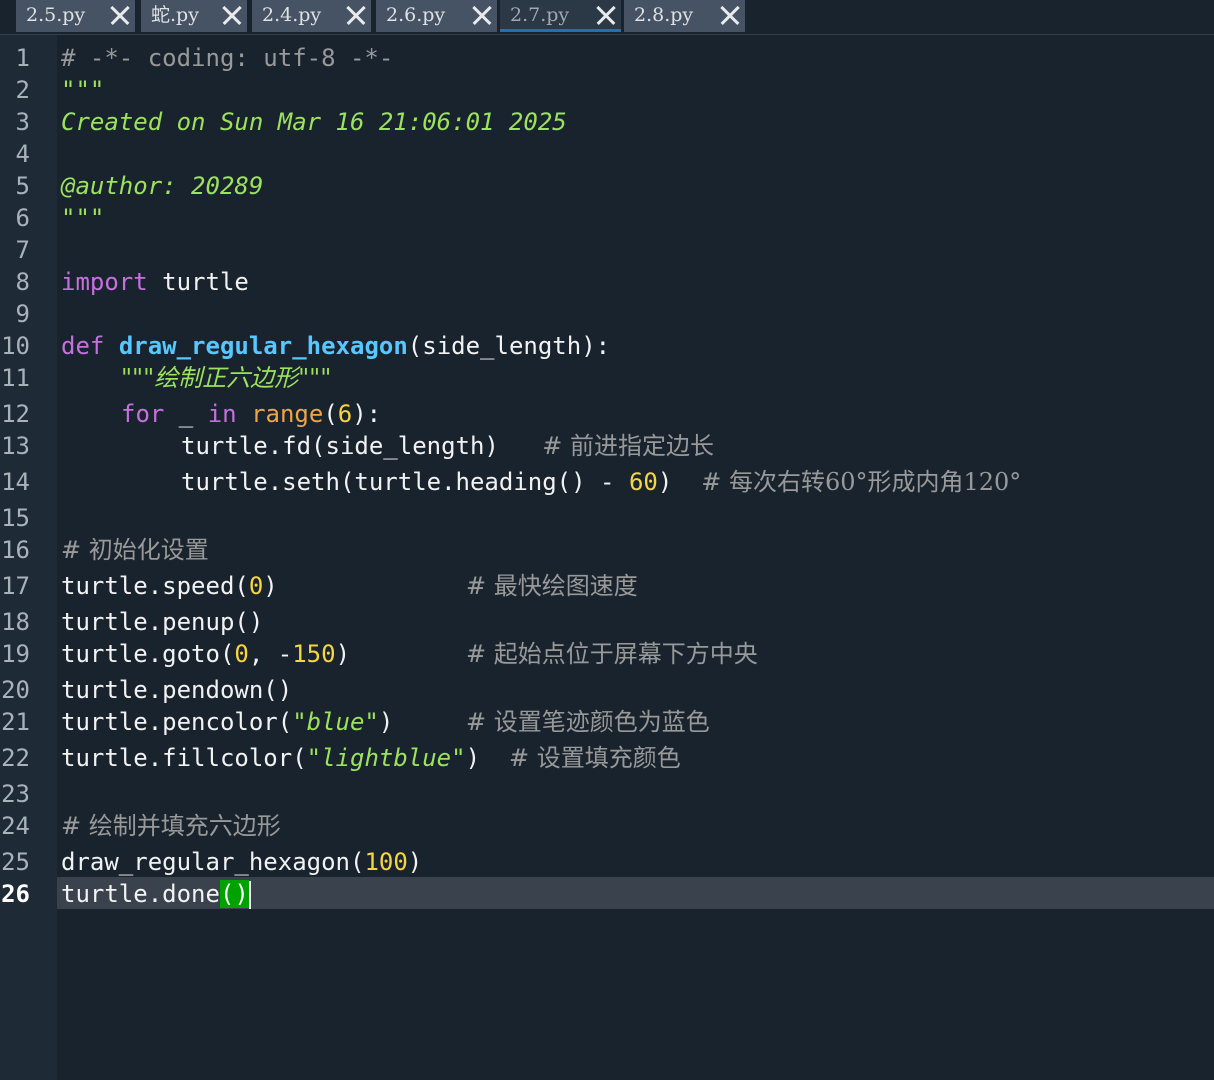 The height and width of the screenshot is (1080, 1214). I want to click on string: "blue", so click(335, 722).